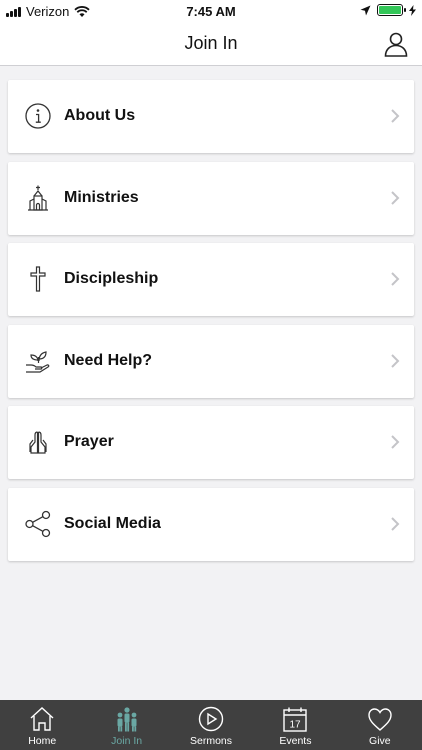 The image size is (422, 750). I want to click on people-icon, so click(127, 719).